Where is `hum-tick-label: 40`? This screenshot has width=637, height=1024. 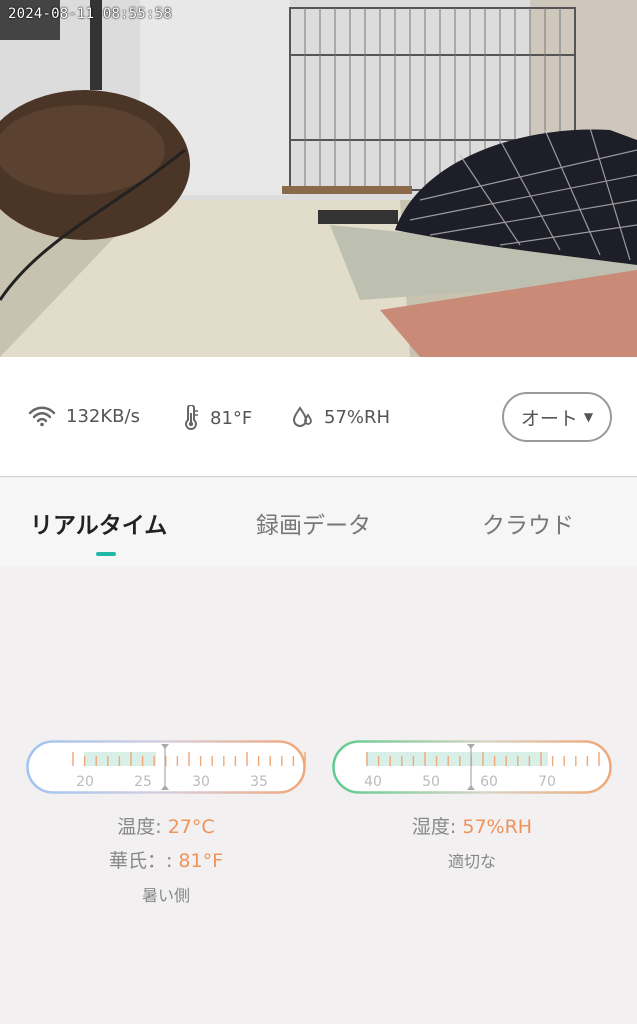
hum-tick-label: 40 is located at coordinates (373, 782).